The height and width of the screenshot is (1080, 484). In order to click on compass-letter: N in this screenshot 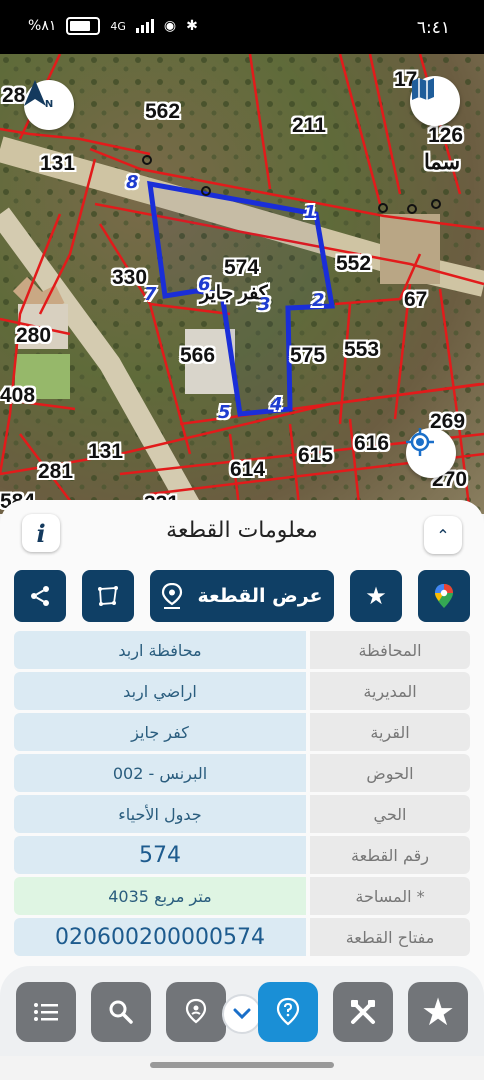, I will do `click(49, 104)`.